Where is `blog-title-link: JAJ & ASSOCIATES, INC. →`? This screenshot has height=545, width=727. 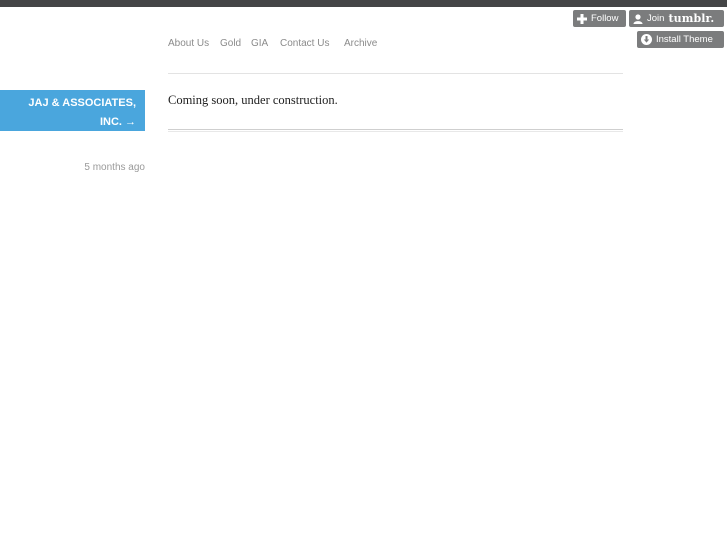
blog-title-link: JAJ & ASSOCIATES, INC. → is located at coordinates (72, 110).